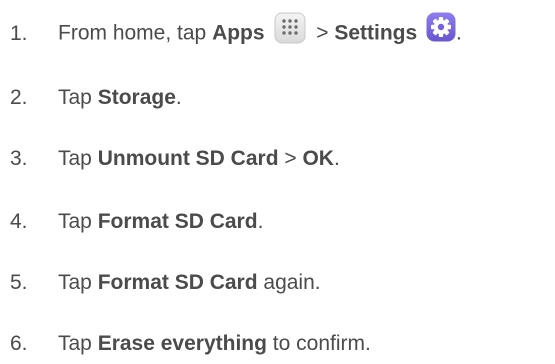 The width and height of the screenshot is (555, 364). I want to click on step-2: 2. Tap Storage., so click(91, 98).